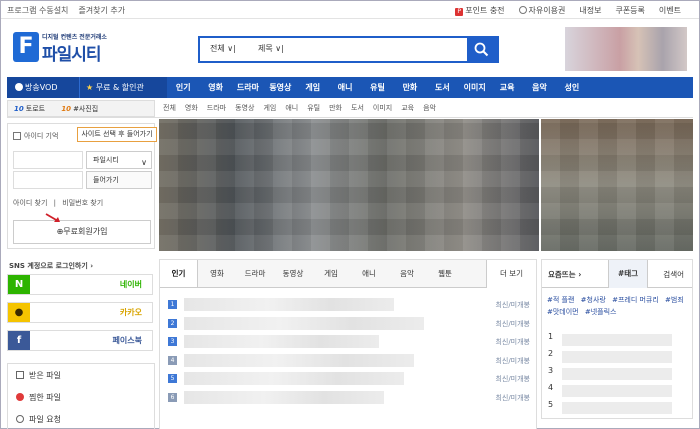 This screenshot has height=429, width=700. What do you see at coordinates (223, 48) in the screenshot?
I see `search-scope-select: 전체 ∨|` at bounding box center [223, 48].